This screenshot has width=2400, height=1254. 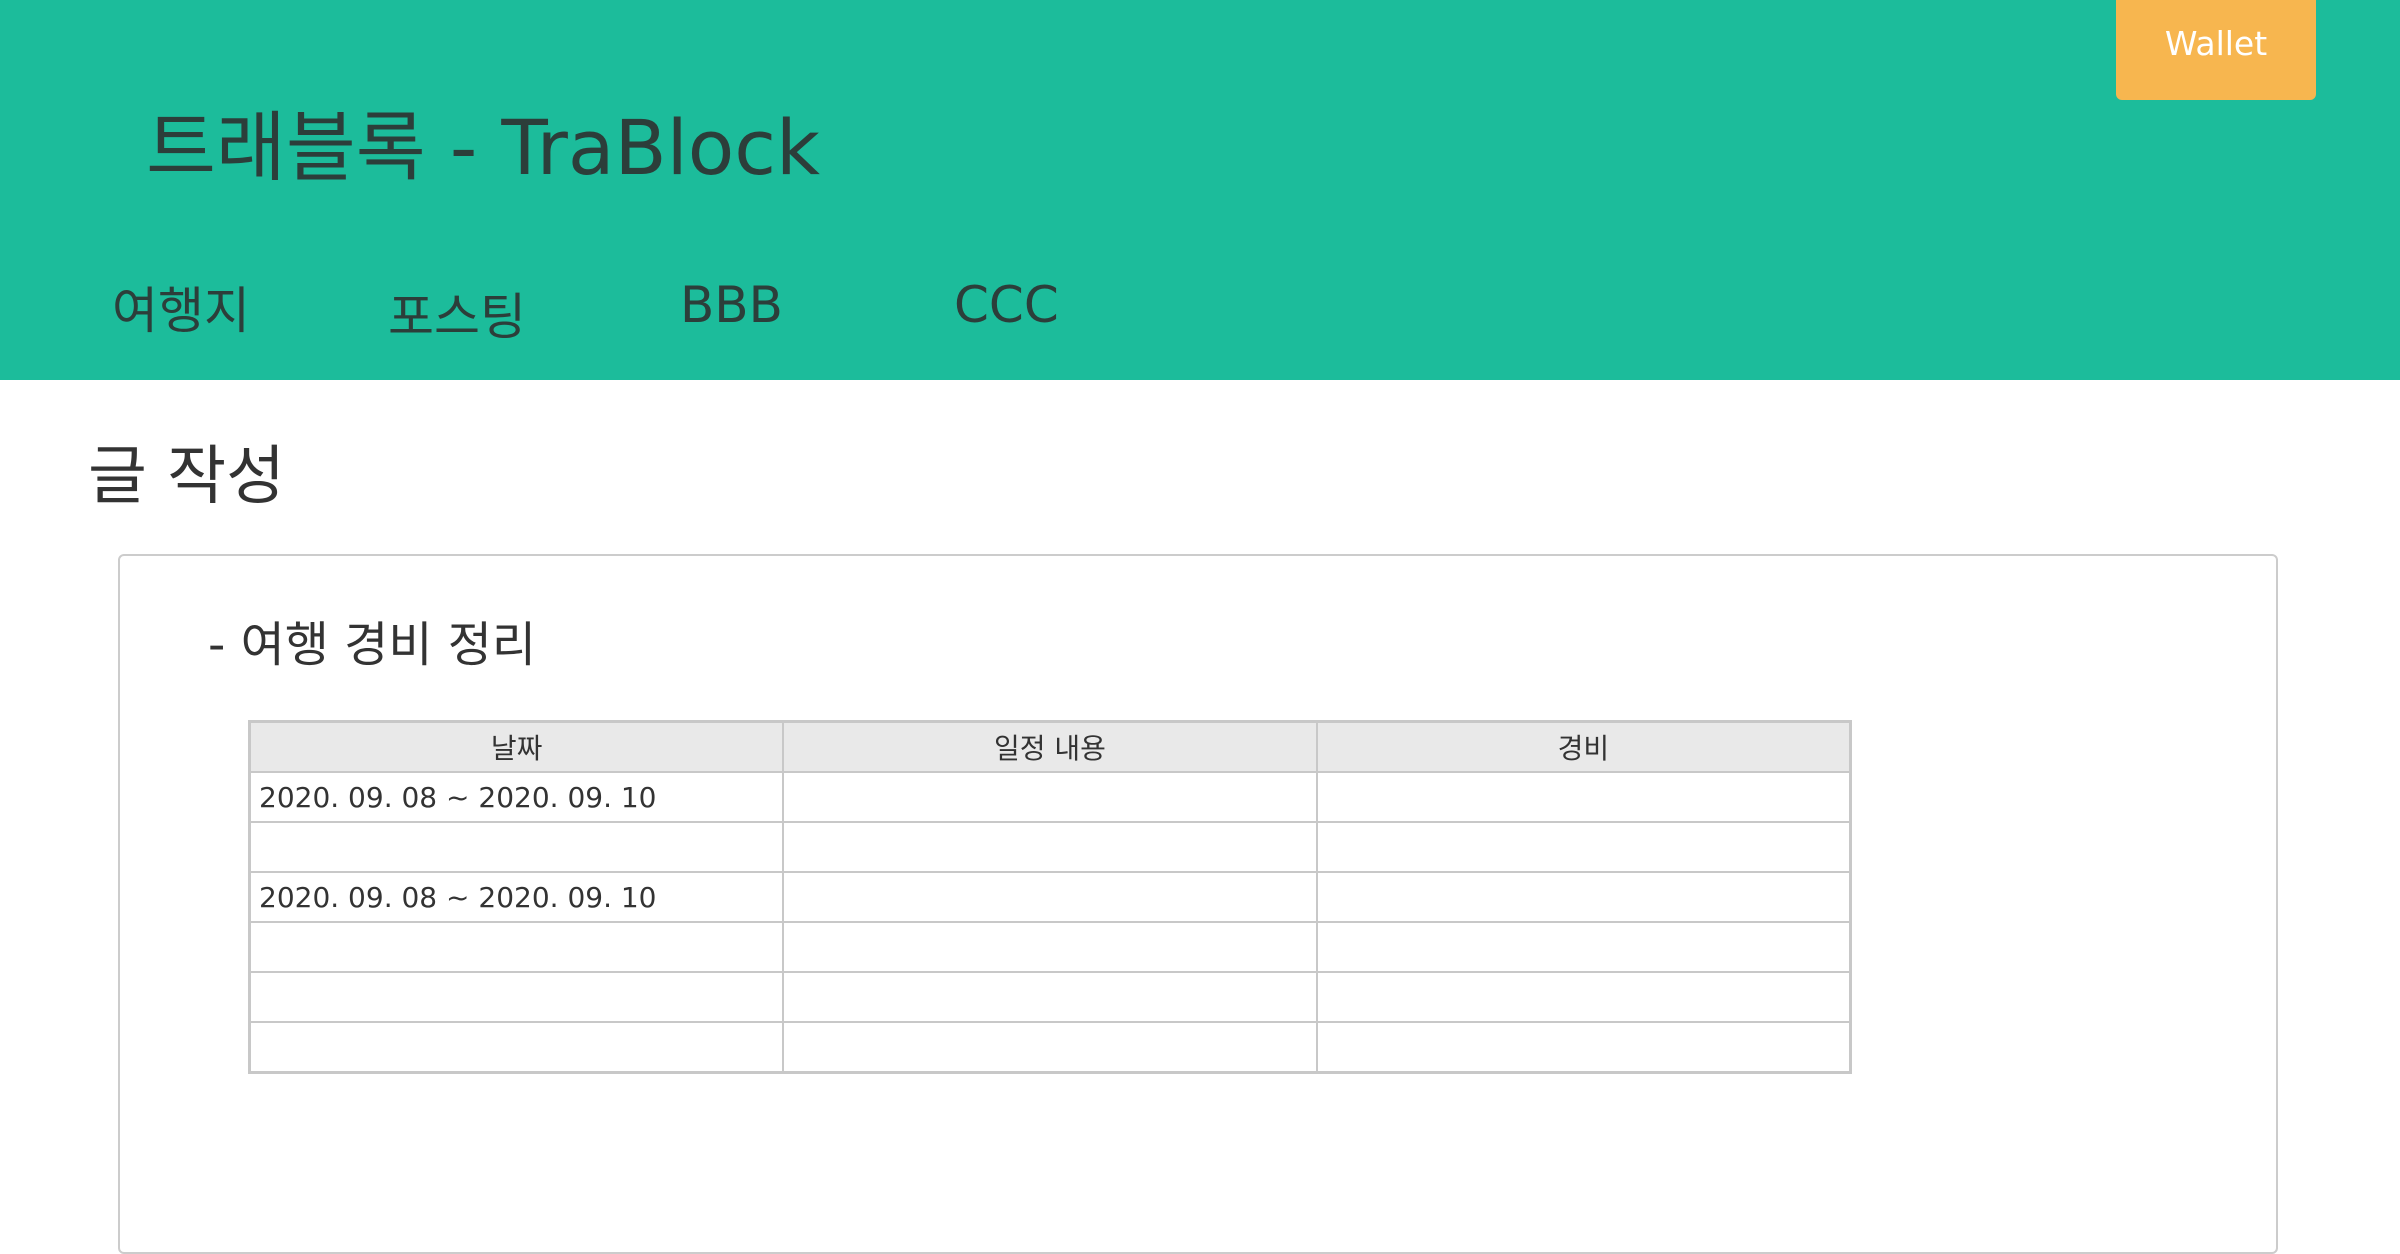 I want to click on table-header-row: 날짜 일정 내용 경비, so click(x=1050, y=746).